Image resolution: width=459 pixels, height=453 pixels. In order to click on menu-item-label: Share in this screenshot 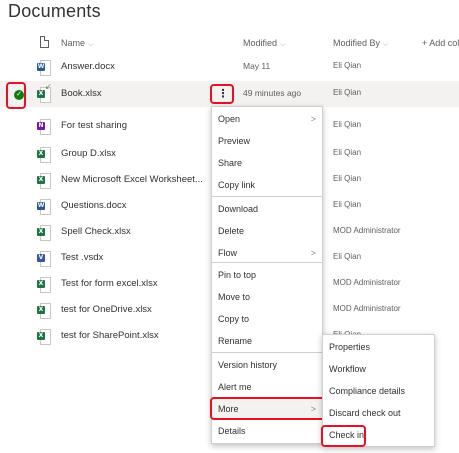, I will do `click(230, 163)`.